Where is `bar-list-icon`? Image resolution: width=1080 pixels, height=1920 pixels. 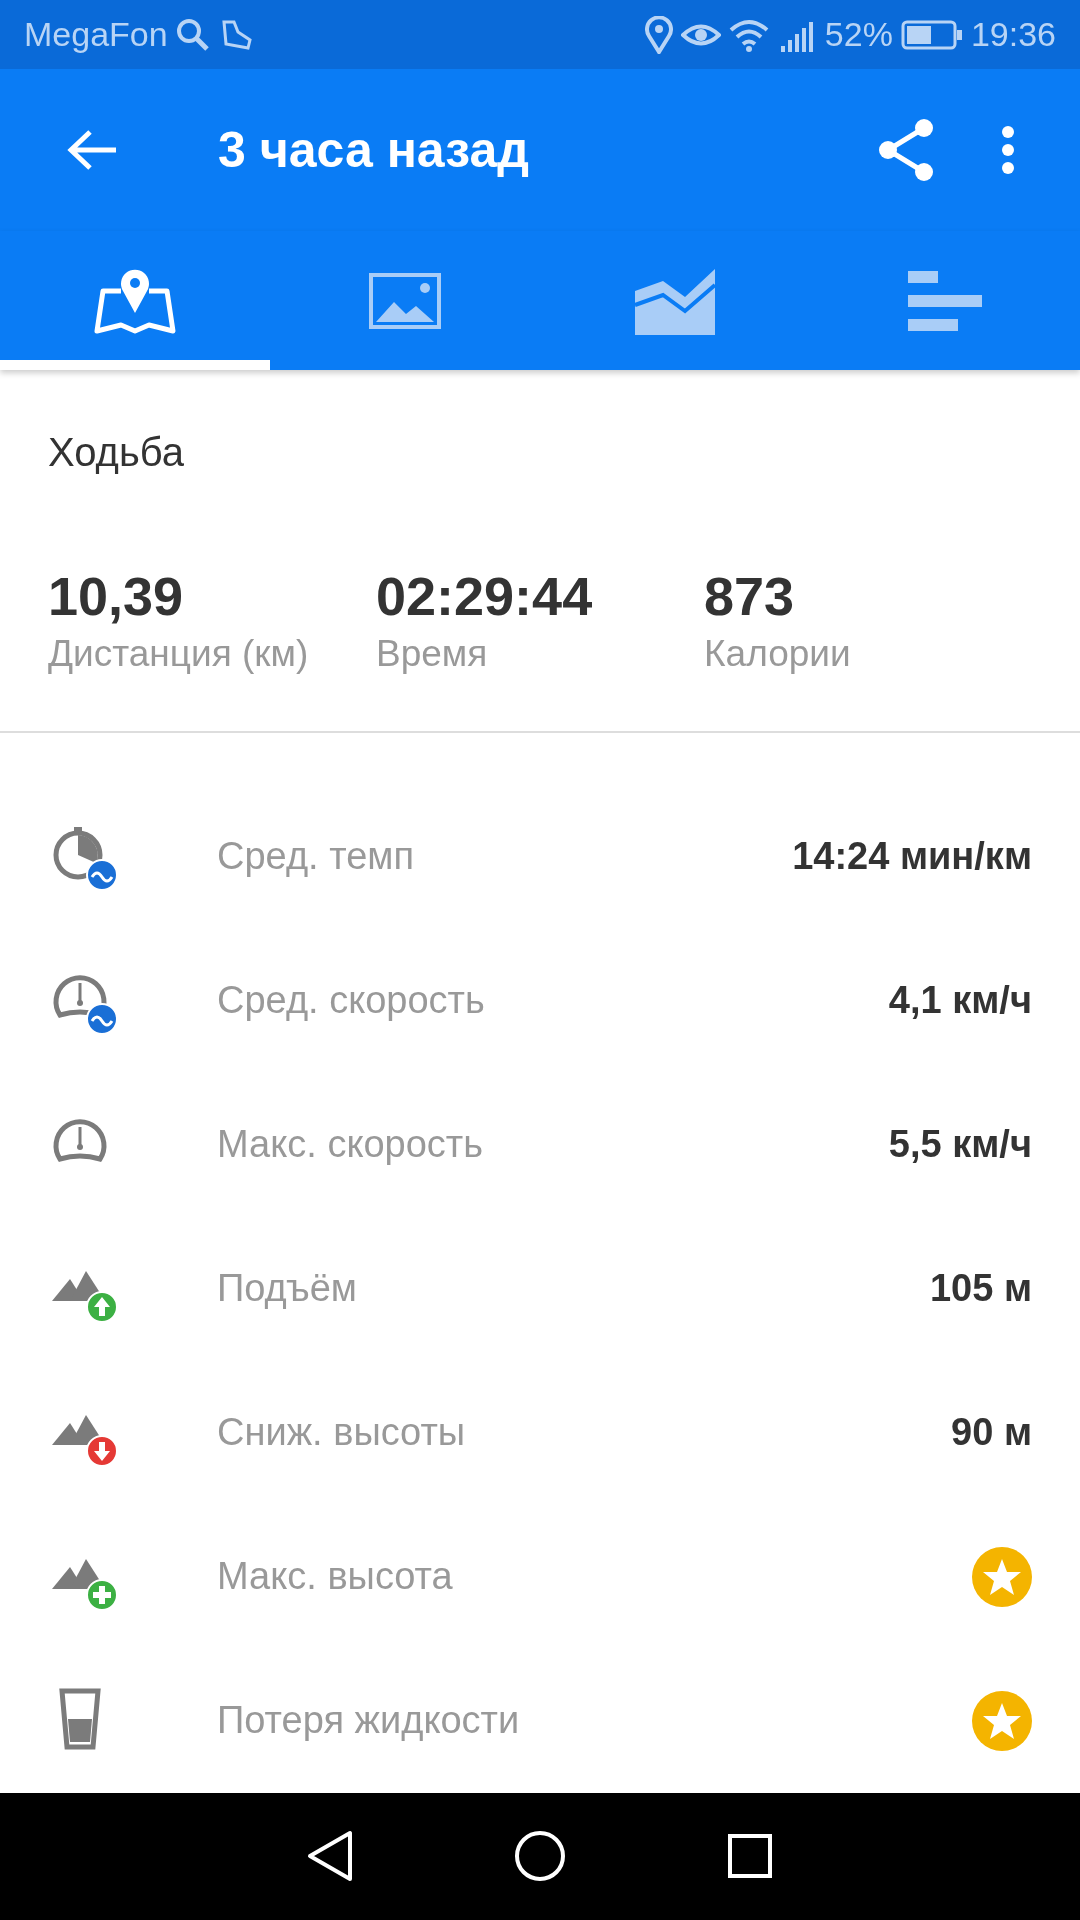
bar-list-icon is located at coordinates (945, 300).